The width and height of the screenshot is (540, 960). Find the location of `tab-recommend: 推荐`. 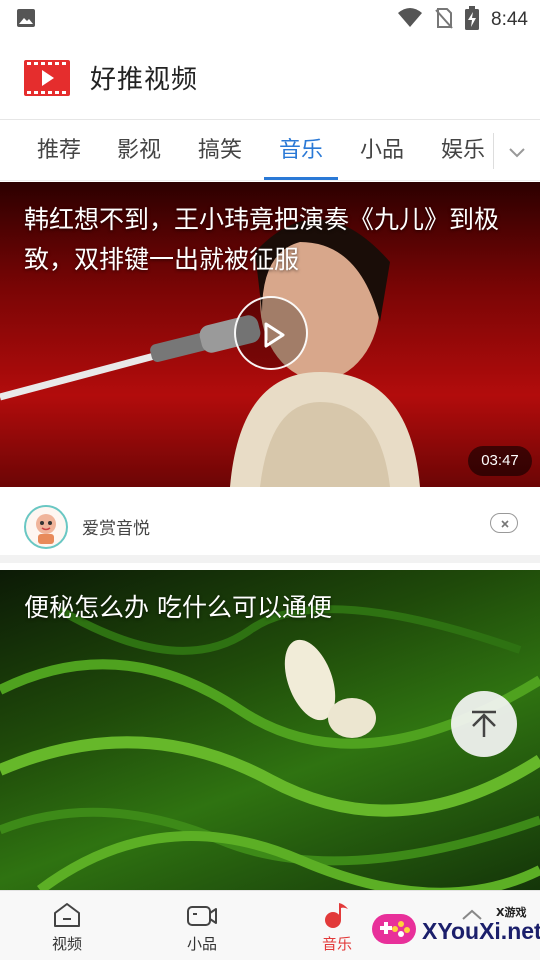

tab-recommend: 推荐 is located at coordinates (59, 151).